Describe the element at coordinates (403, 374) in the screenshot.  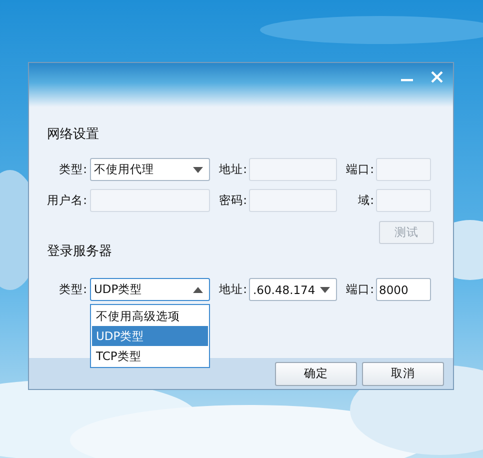
I see `cancel-button: 取消` at that location.